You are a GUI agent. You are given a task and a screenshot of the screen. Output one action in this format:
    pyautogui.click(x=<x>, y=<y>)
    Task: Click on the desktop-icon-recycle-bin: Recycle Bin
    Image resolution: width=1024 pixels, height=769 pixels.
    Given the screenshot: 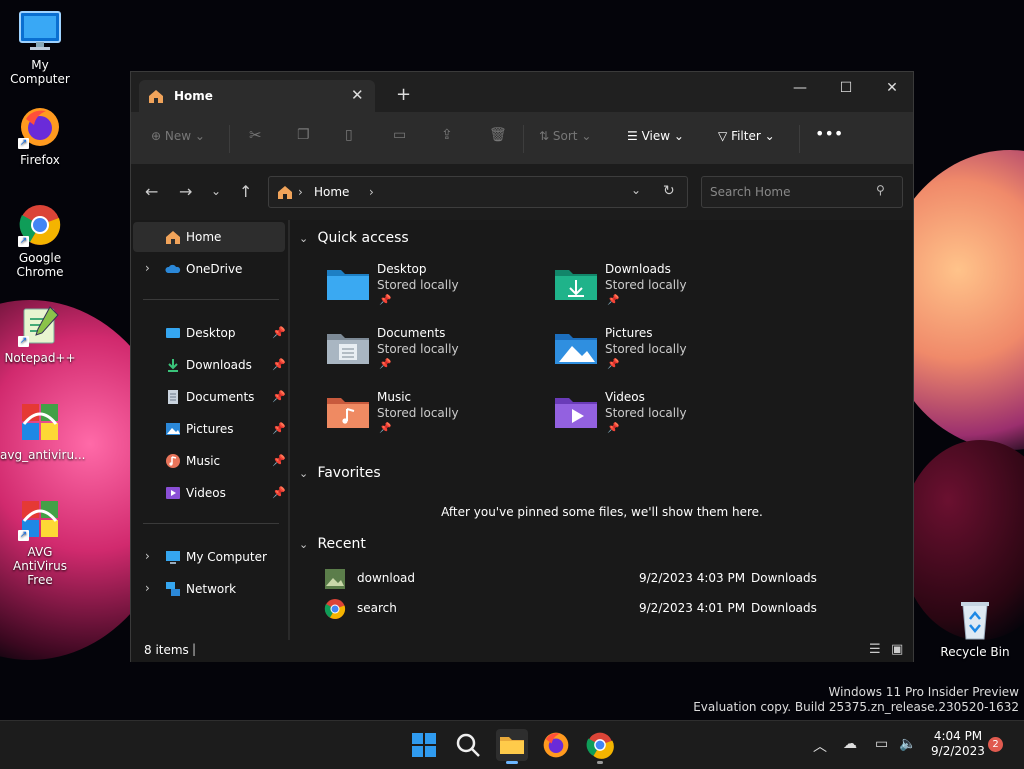 What is the action you would take?
    pyautogui.click(x=975, y=628)
    